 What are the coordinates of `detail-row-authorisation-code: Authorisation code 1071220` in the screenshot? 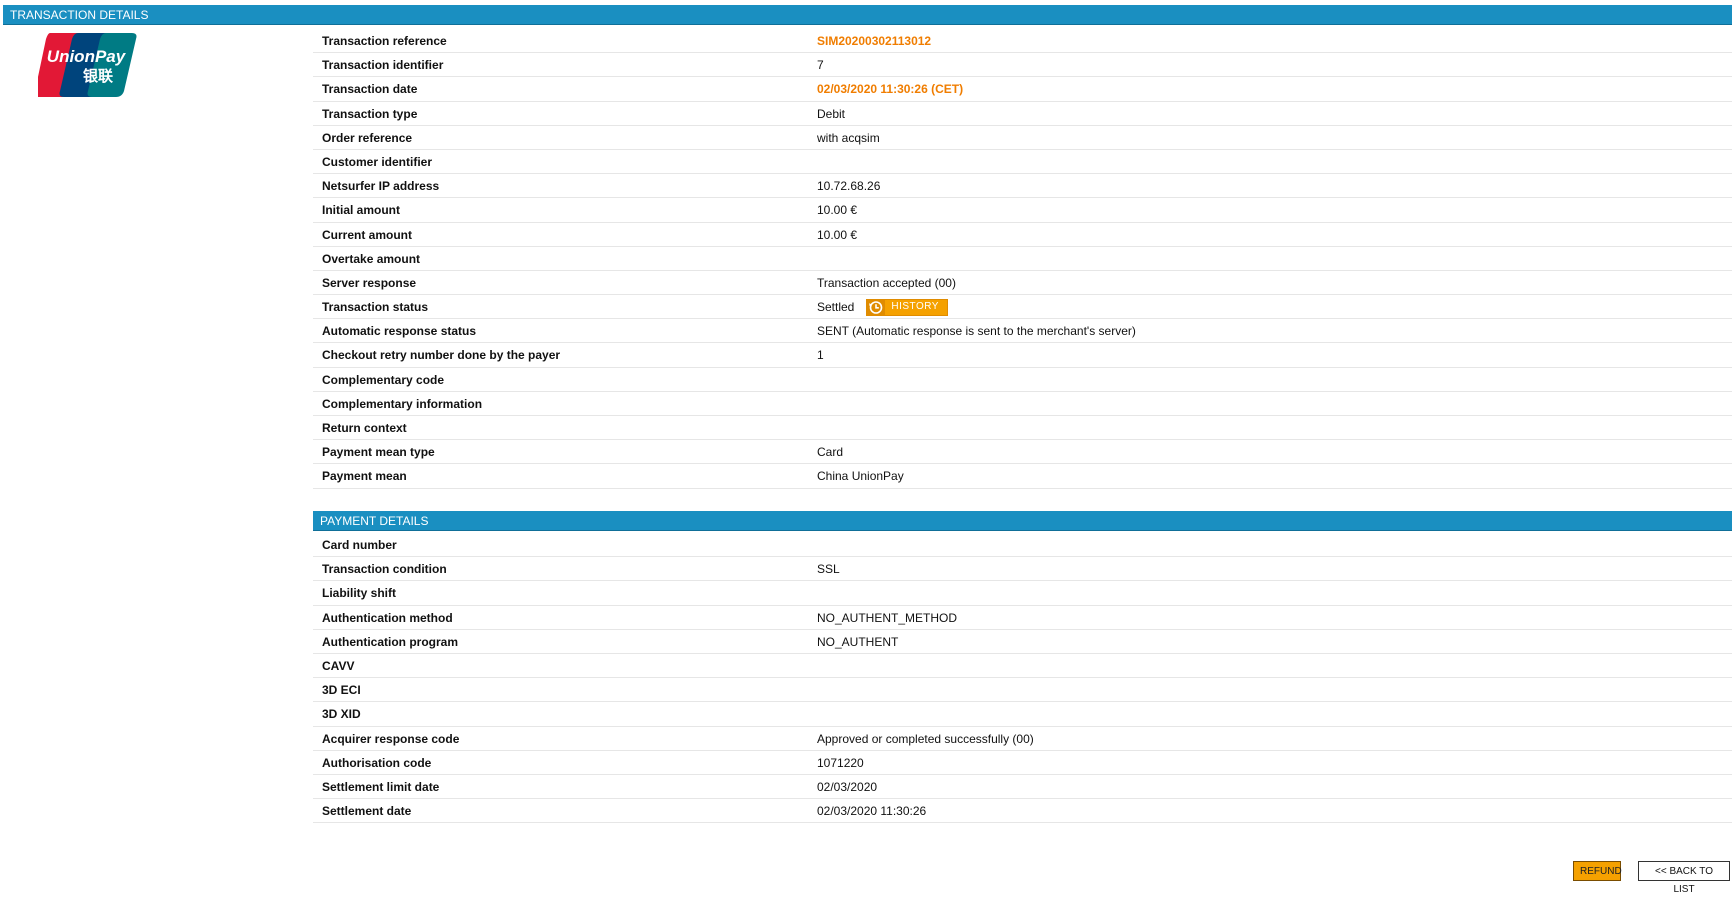 It's located at (1022, 763).